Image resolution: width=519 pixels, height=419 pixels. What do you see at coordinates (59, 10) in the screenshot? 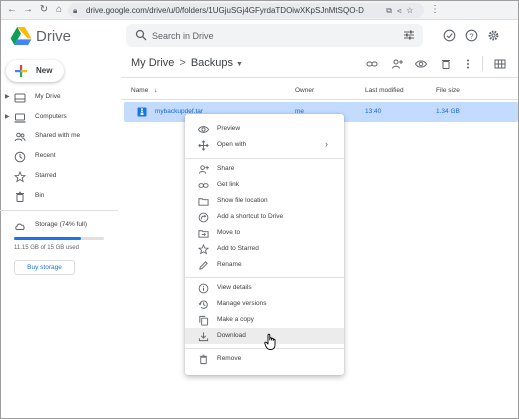
I see `home-icon: ⌂` at bounding box center [59, 10].